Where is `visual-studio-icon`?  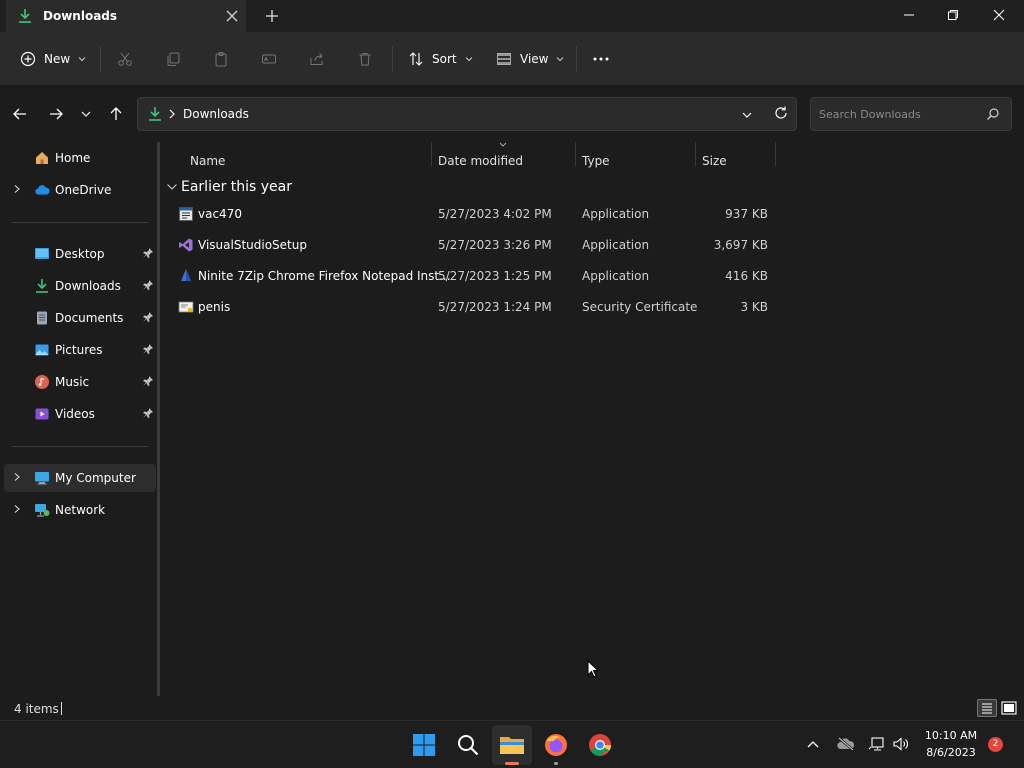 visual-studio-icon is located at coordinates (186, 245).